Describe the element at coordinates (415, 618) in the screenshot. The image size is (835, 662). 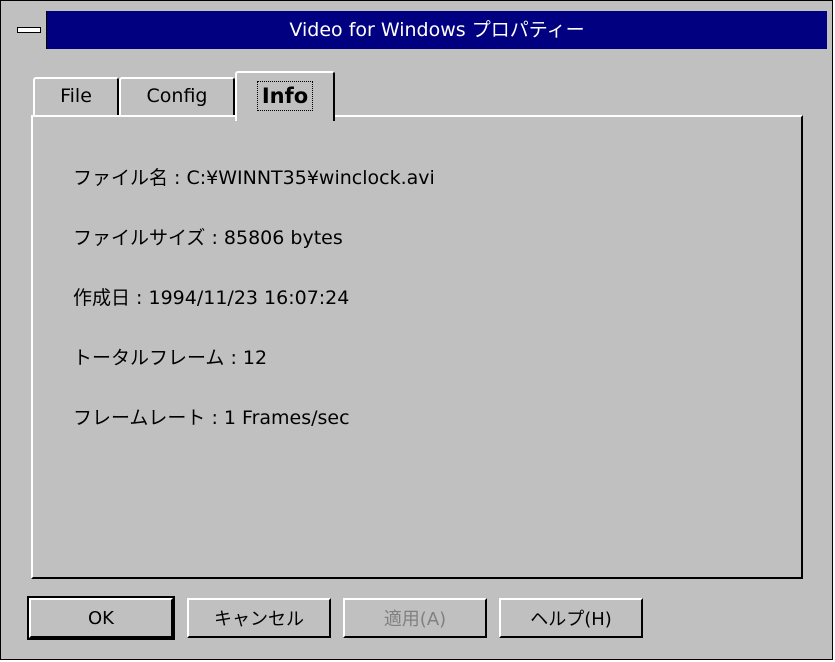
I see `apply-button: 適用(A)` at that location.